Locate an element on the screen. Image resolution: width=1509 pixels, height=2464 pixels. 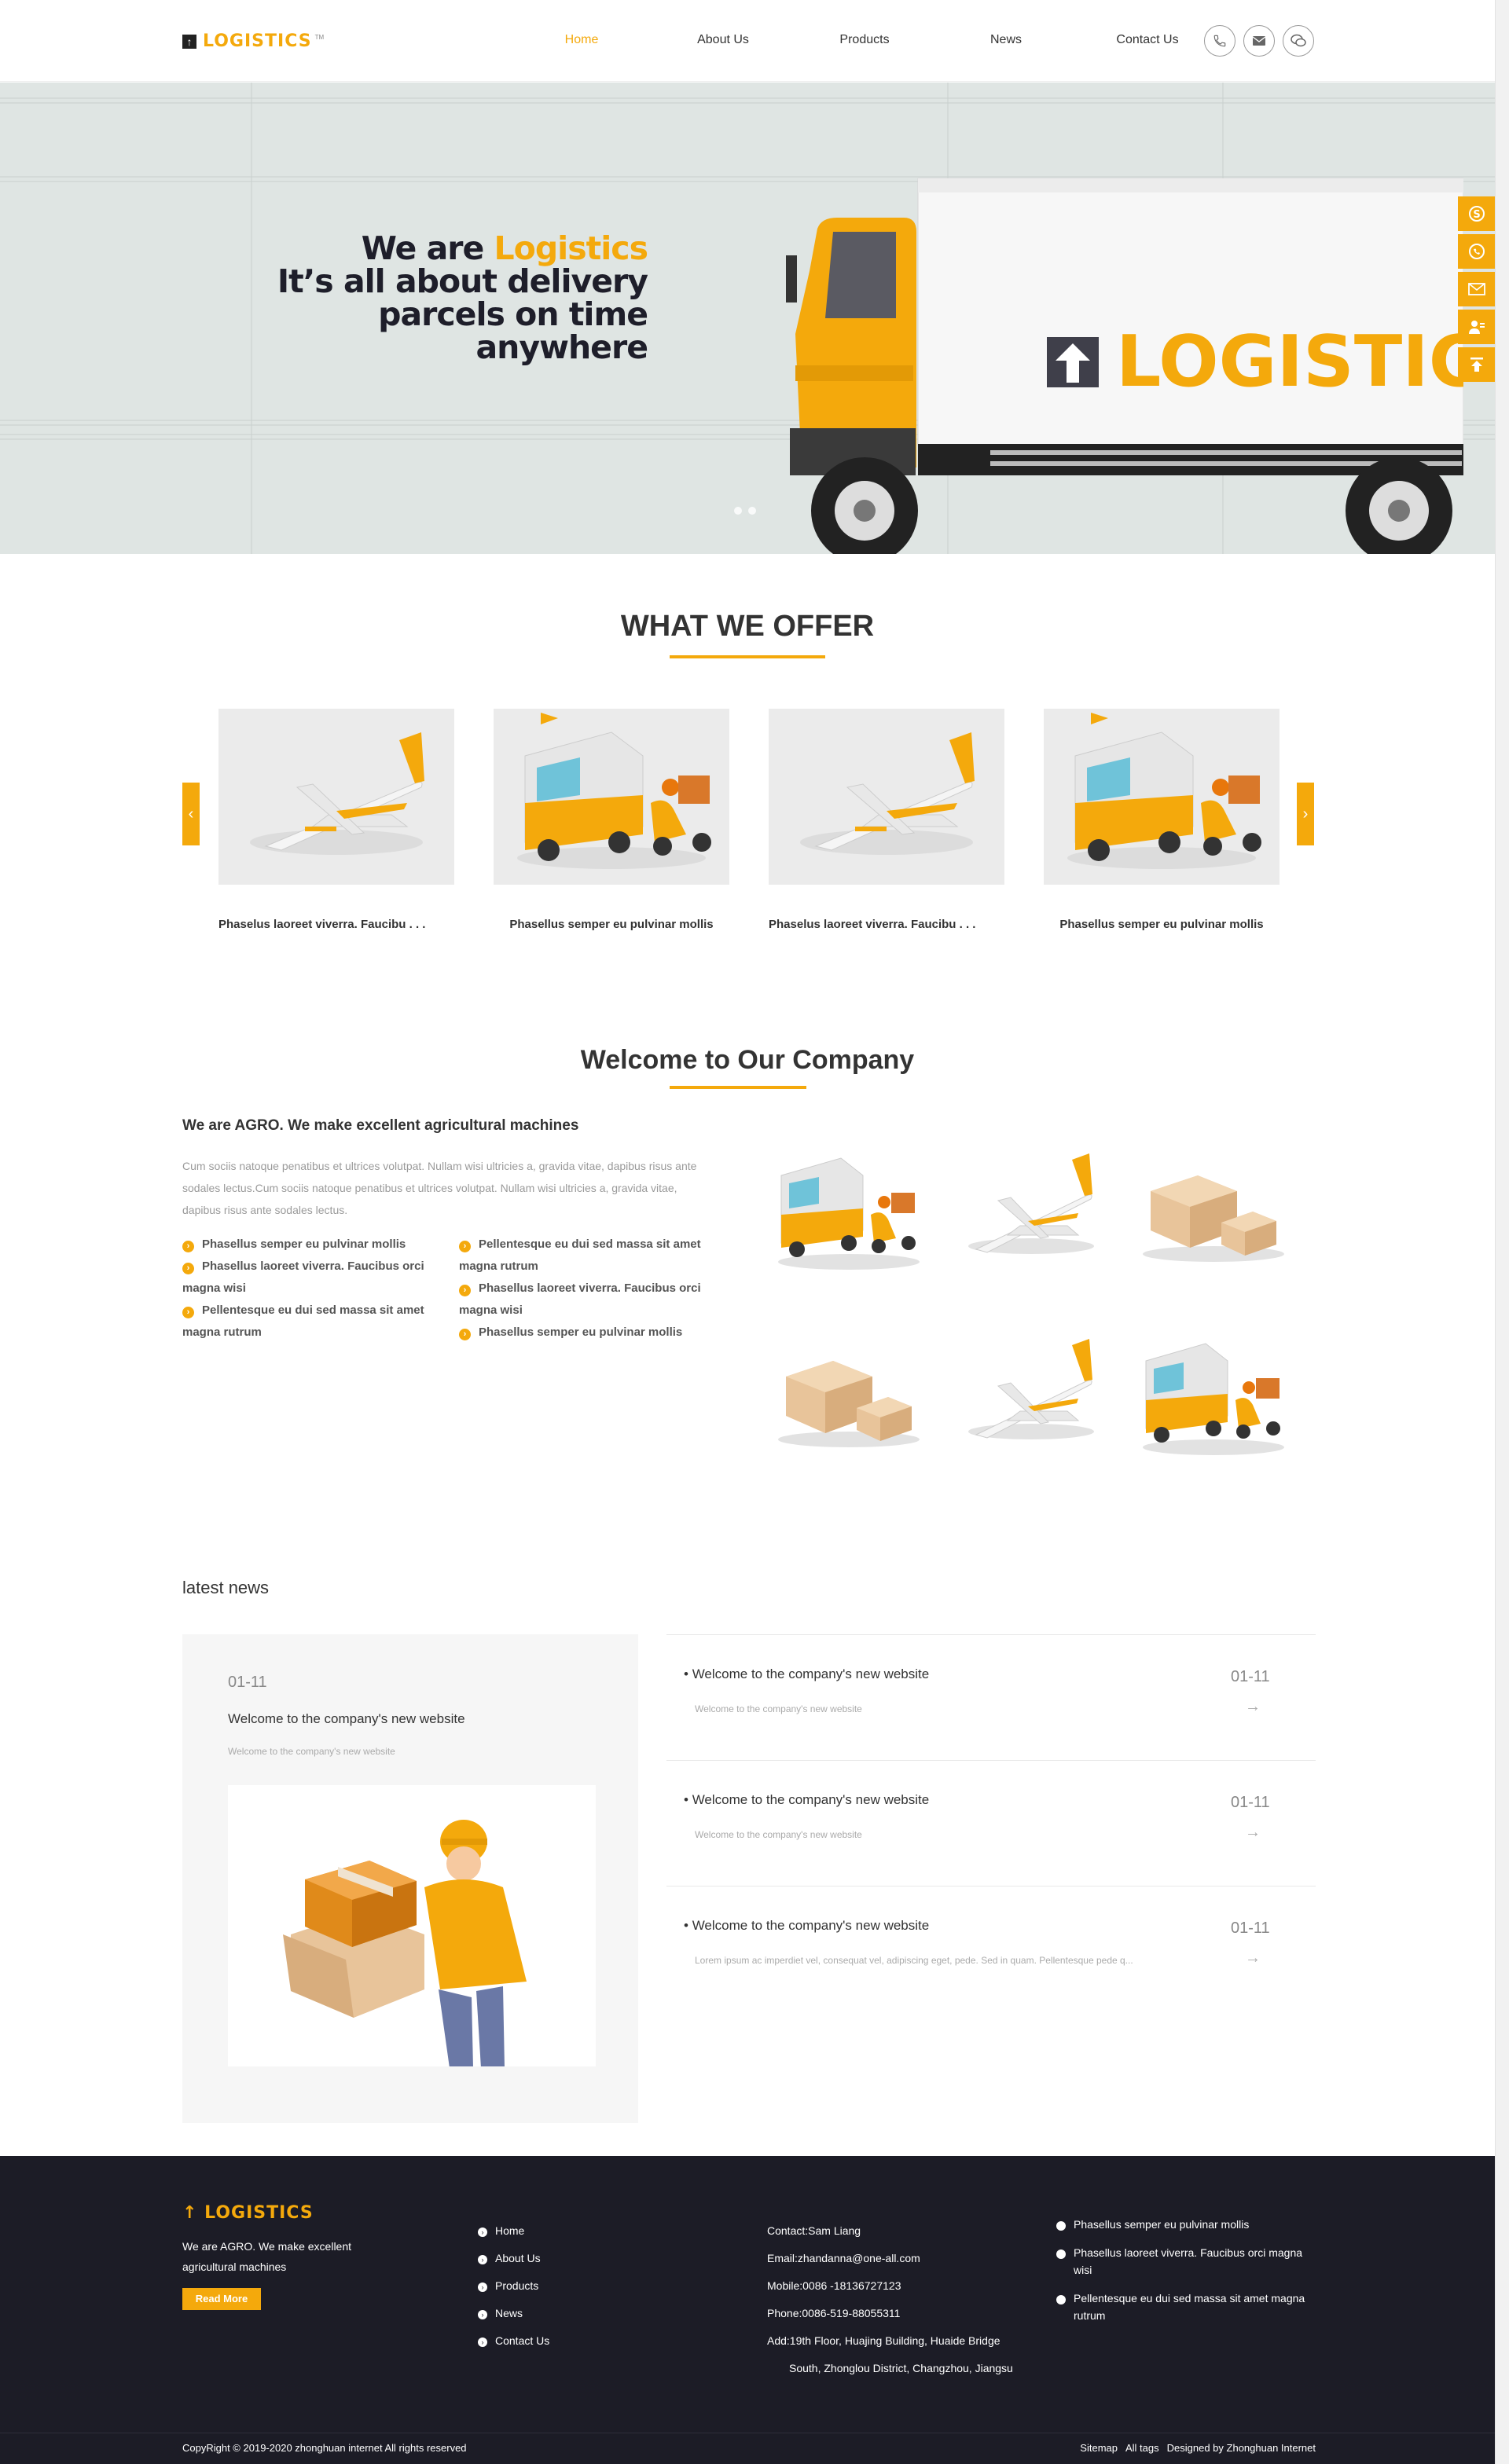
hero-truck-image: LOGISTIC is located at coordinates (1124, 366).